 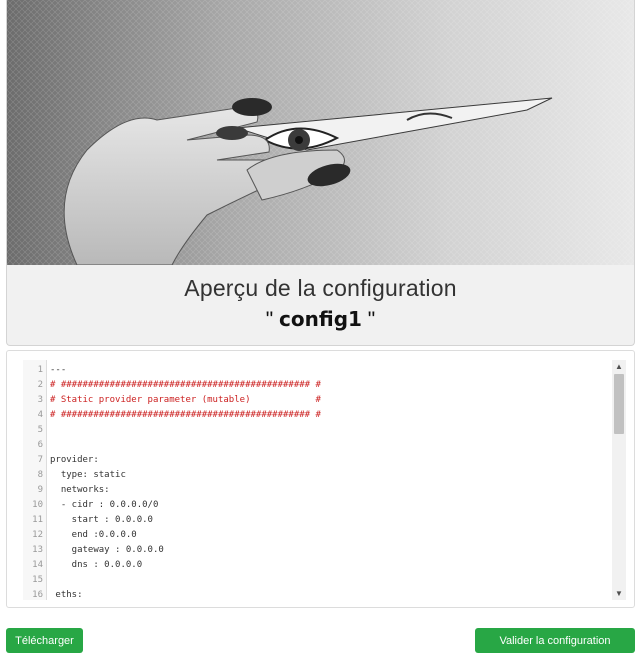 What do you see at coordinates (40, 430) in the screenshot?
I see `line-number: 5` at bounding box center [40, 430].